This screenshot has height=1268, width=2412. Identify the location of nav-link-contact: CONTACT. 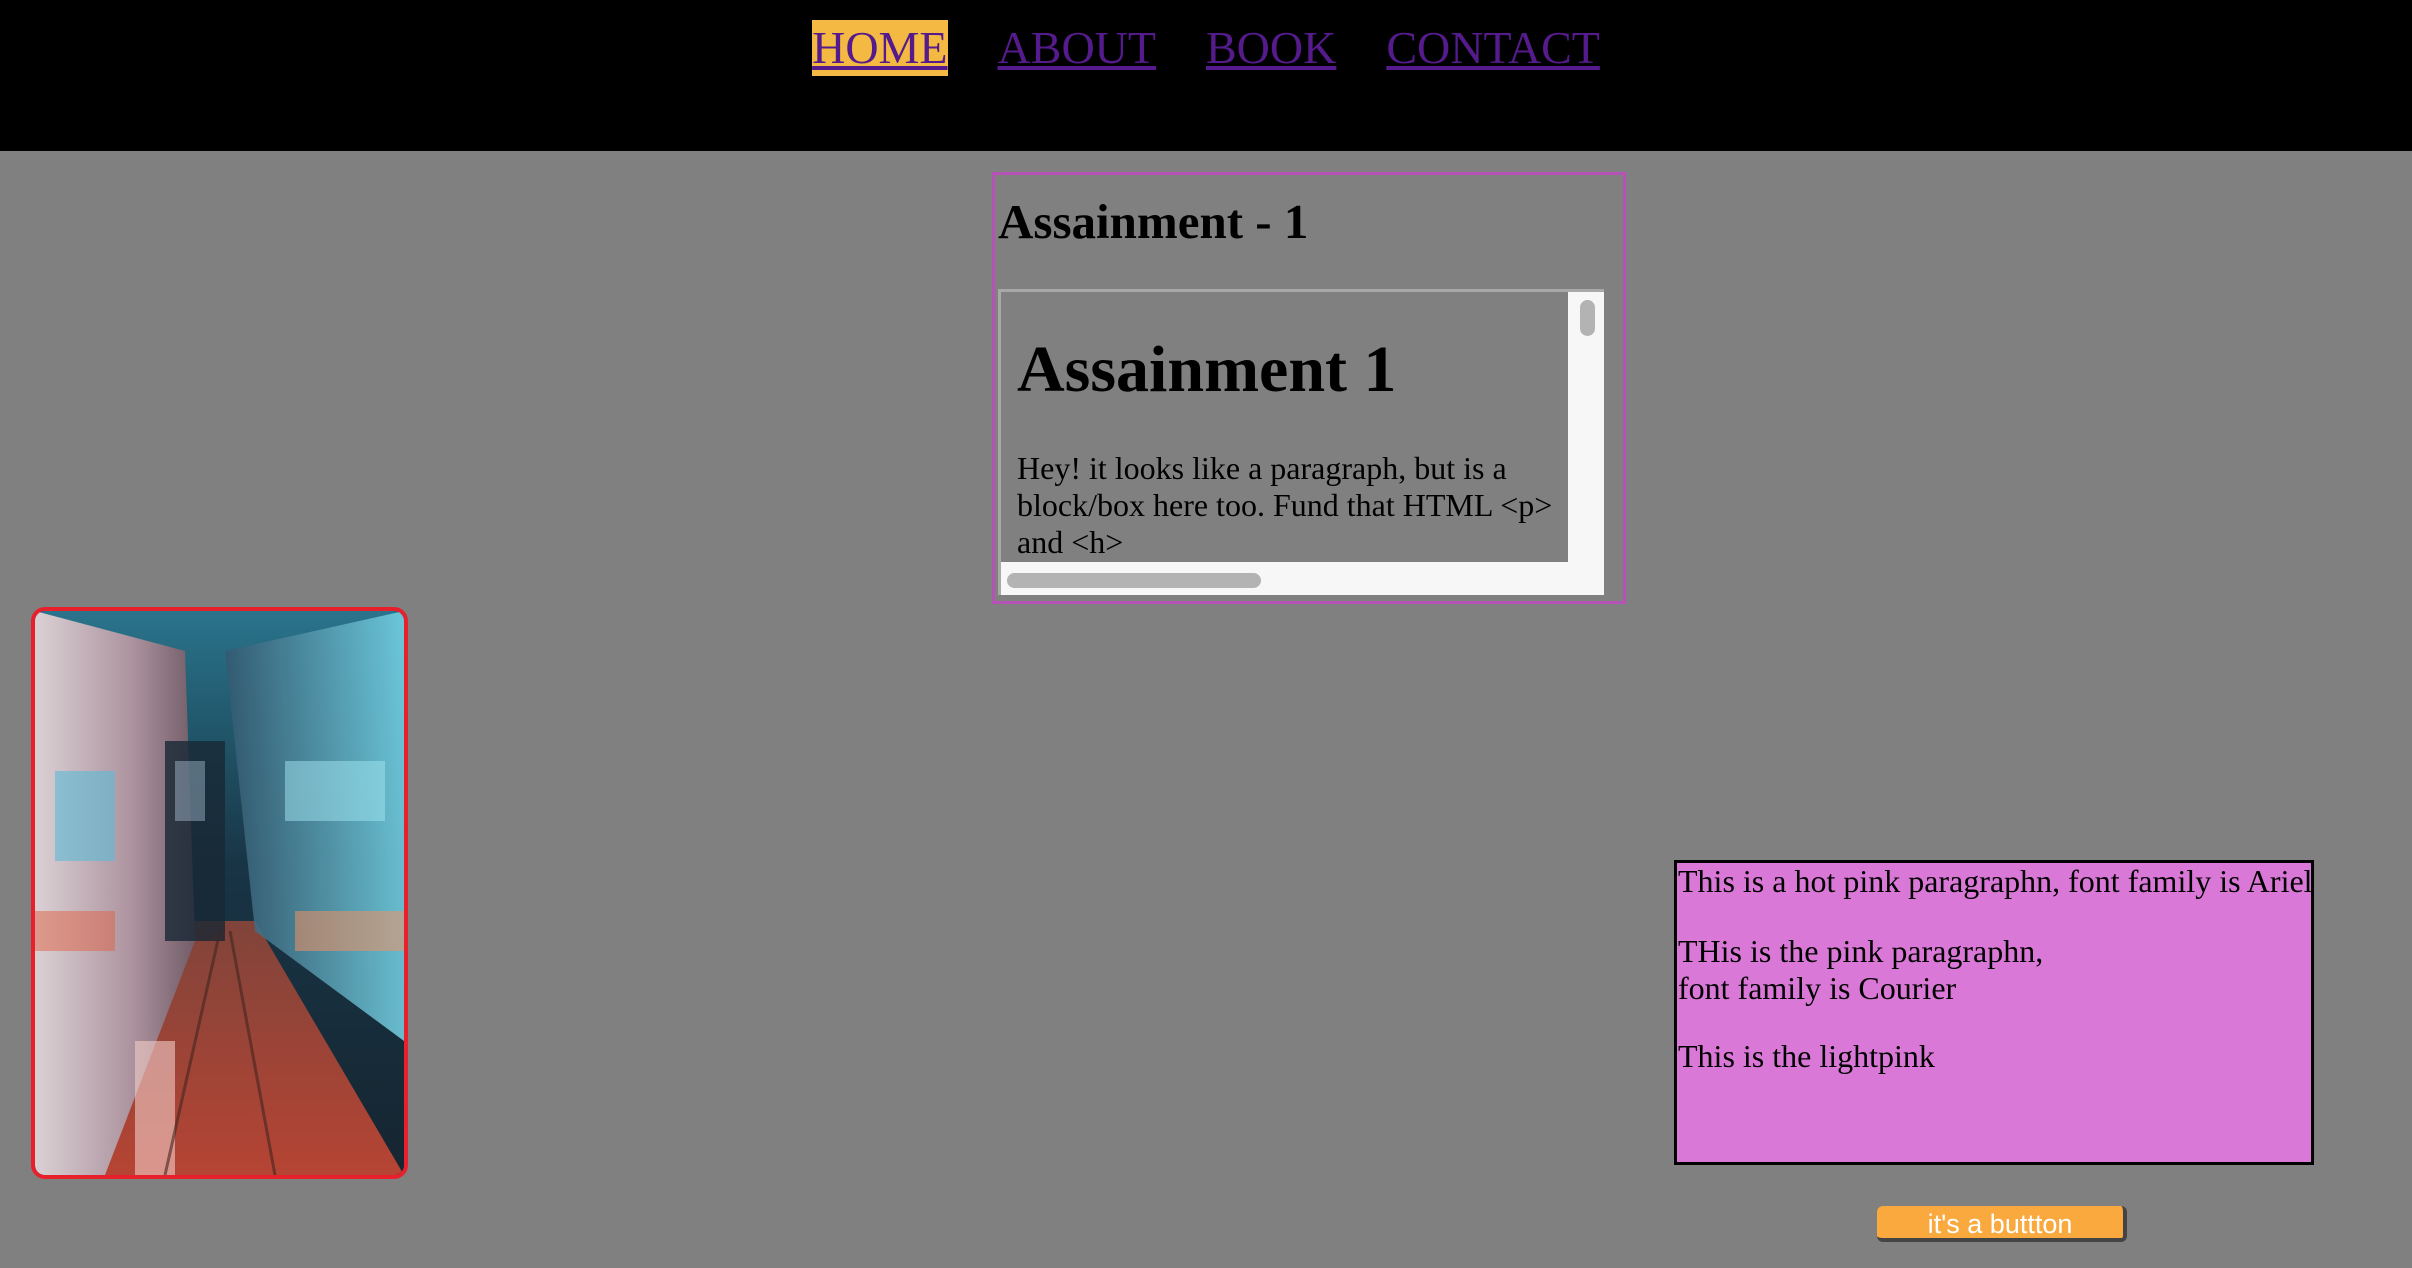
(1493, 48).